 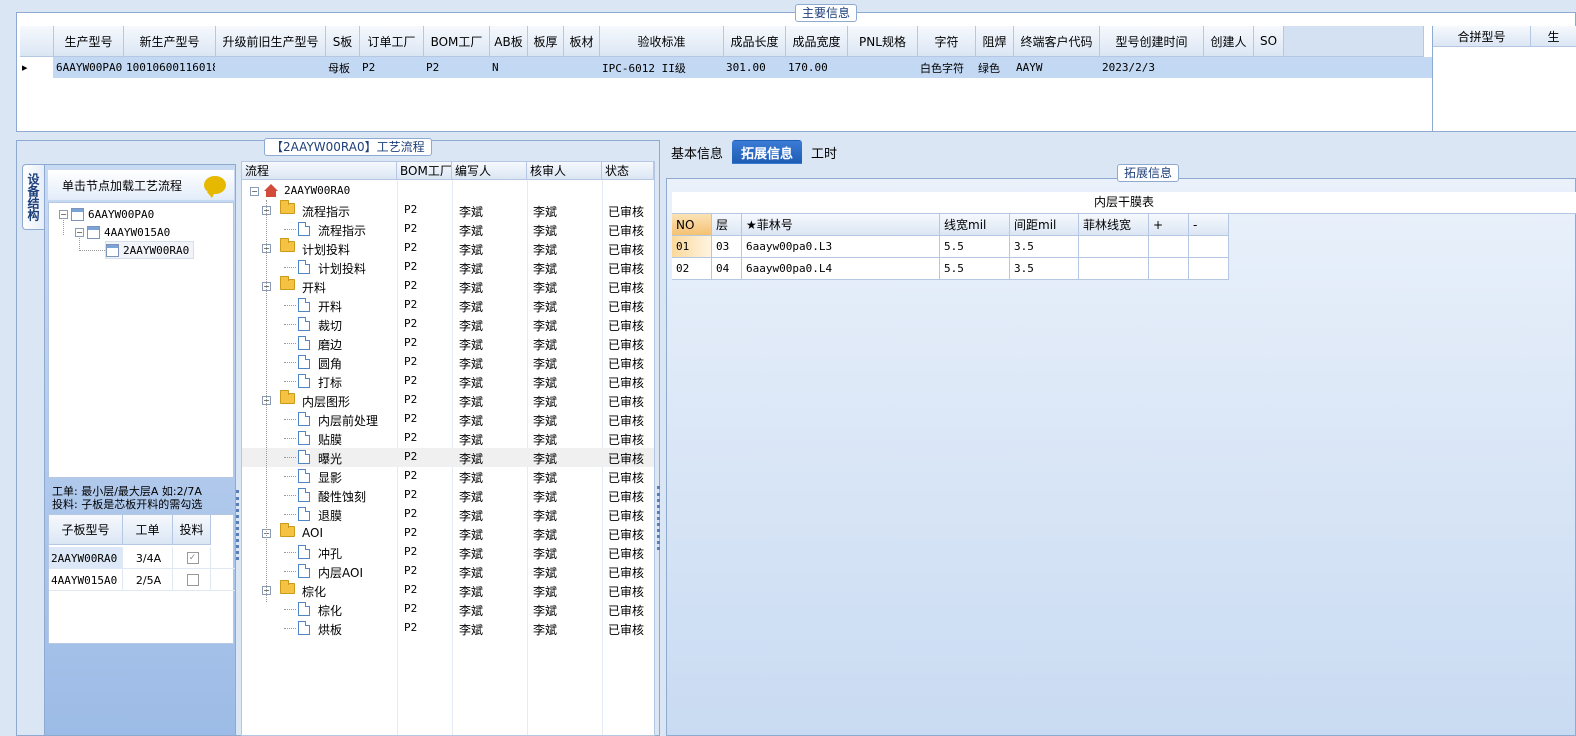 What do you see at coordinates (950, 247) in the screenshot?
I see `dry-film-row: 01 03 6aayw00pa0.L3 5.5 3.5` at bounding box center [950, 247].